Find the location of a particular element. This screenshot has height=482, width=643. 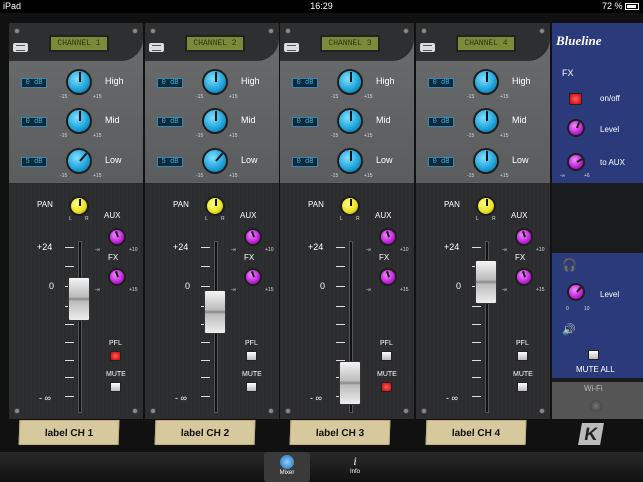

pfl-label: PFL is located at coordinates (522, 343).